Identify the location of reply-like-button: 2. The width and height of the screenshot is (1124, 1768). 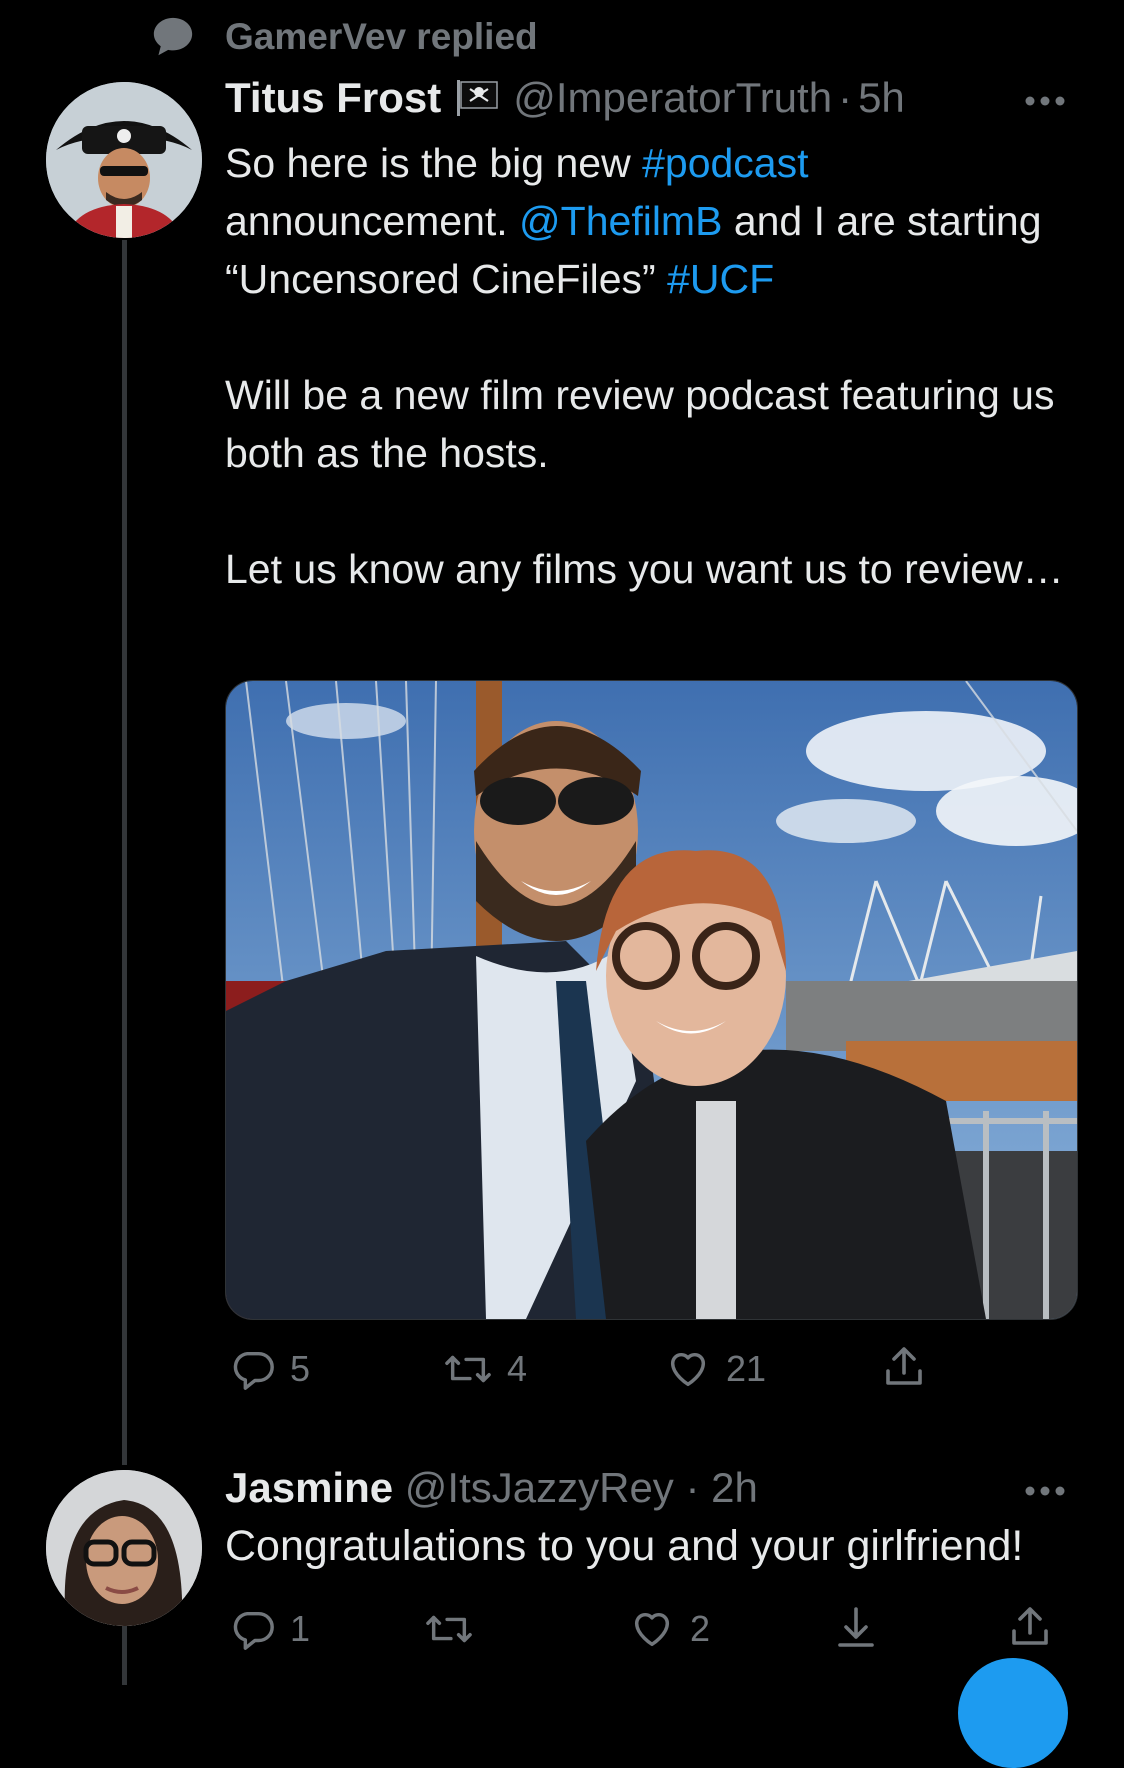
(669, 1629).